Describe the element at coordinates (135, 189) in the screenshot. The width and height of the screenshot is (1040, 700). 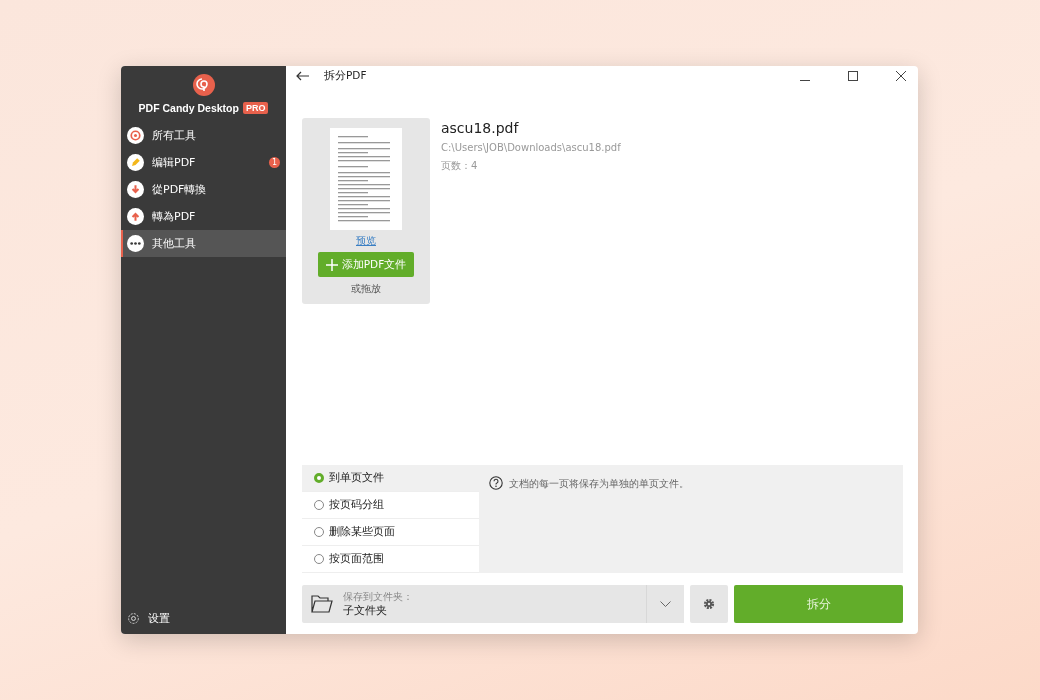
I see `arrow-down-icon` at that location.